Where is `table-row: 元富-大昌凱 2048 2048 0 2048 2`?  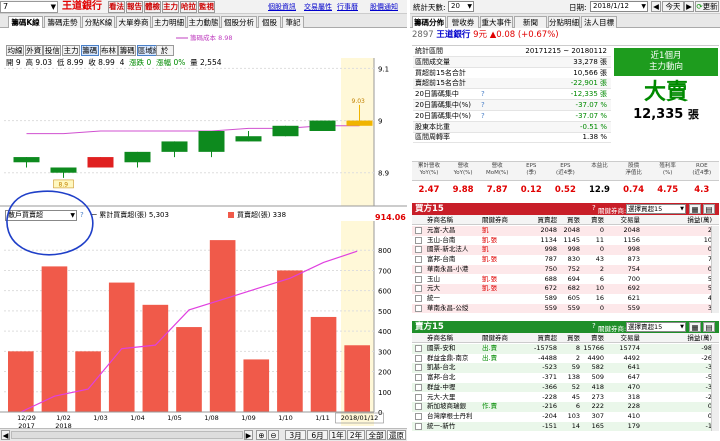
table-row: 元富-大昌凱 2048 2048 0 2048 2 is located at coordinates (562, 231).